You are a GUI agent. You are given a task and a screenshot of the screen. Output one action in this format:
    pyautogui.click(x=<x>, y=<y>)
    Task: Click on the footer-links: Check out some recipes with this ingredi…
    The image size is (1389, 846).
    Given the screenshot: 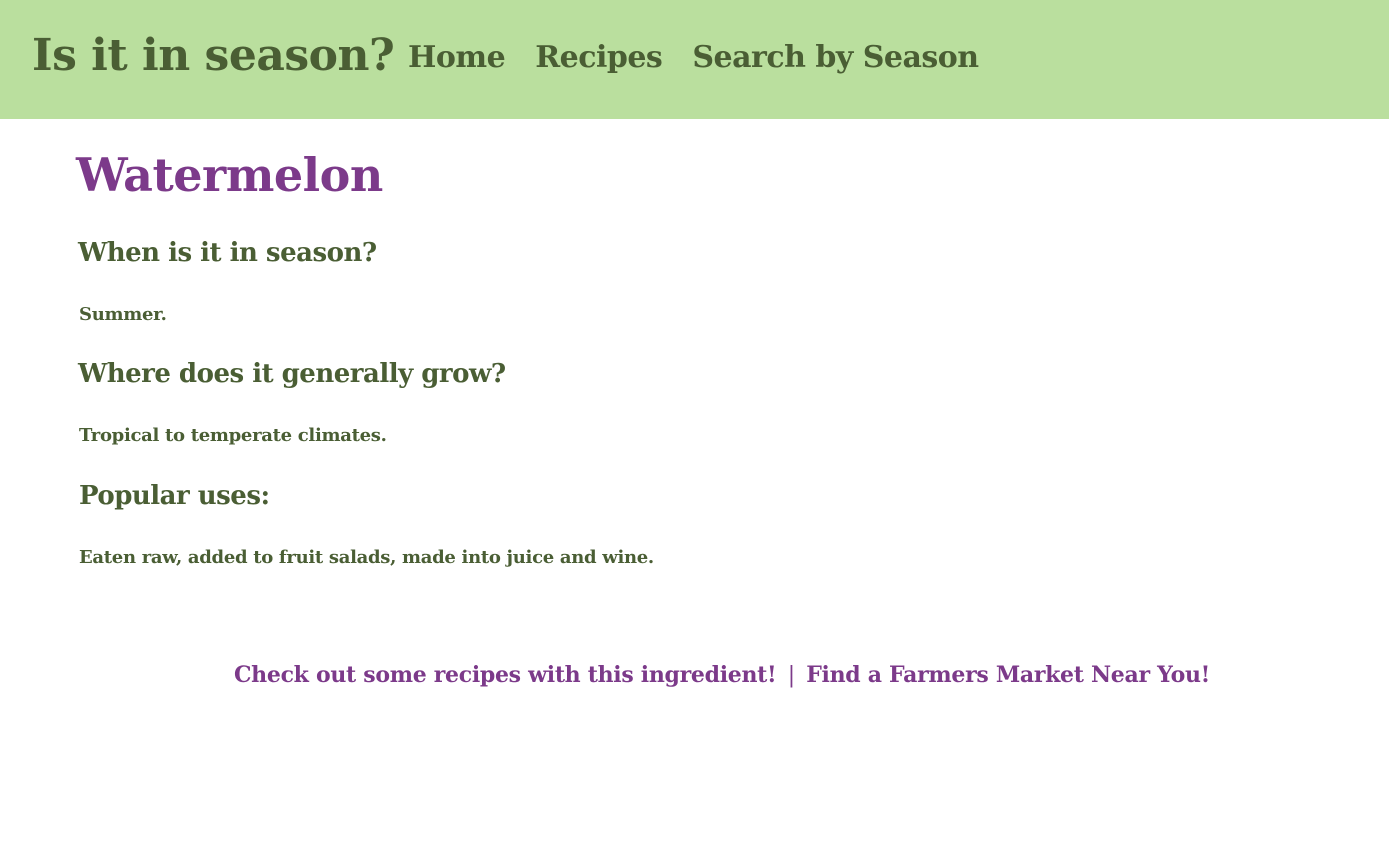 What is the action you would take?
    pyautogui.click(x=694, y=675)
    